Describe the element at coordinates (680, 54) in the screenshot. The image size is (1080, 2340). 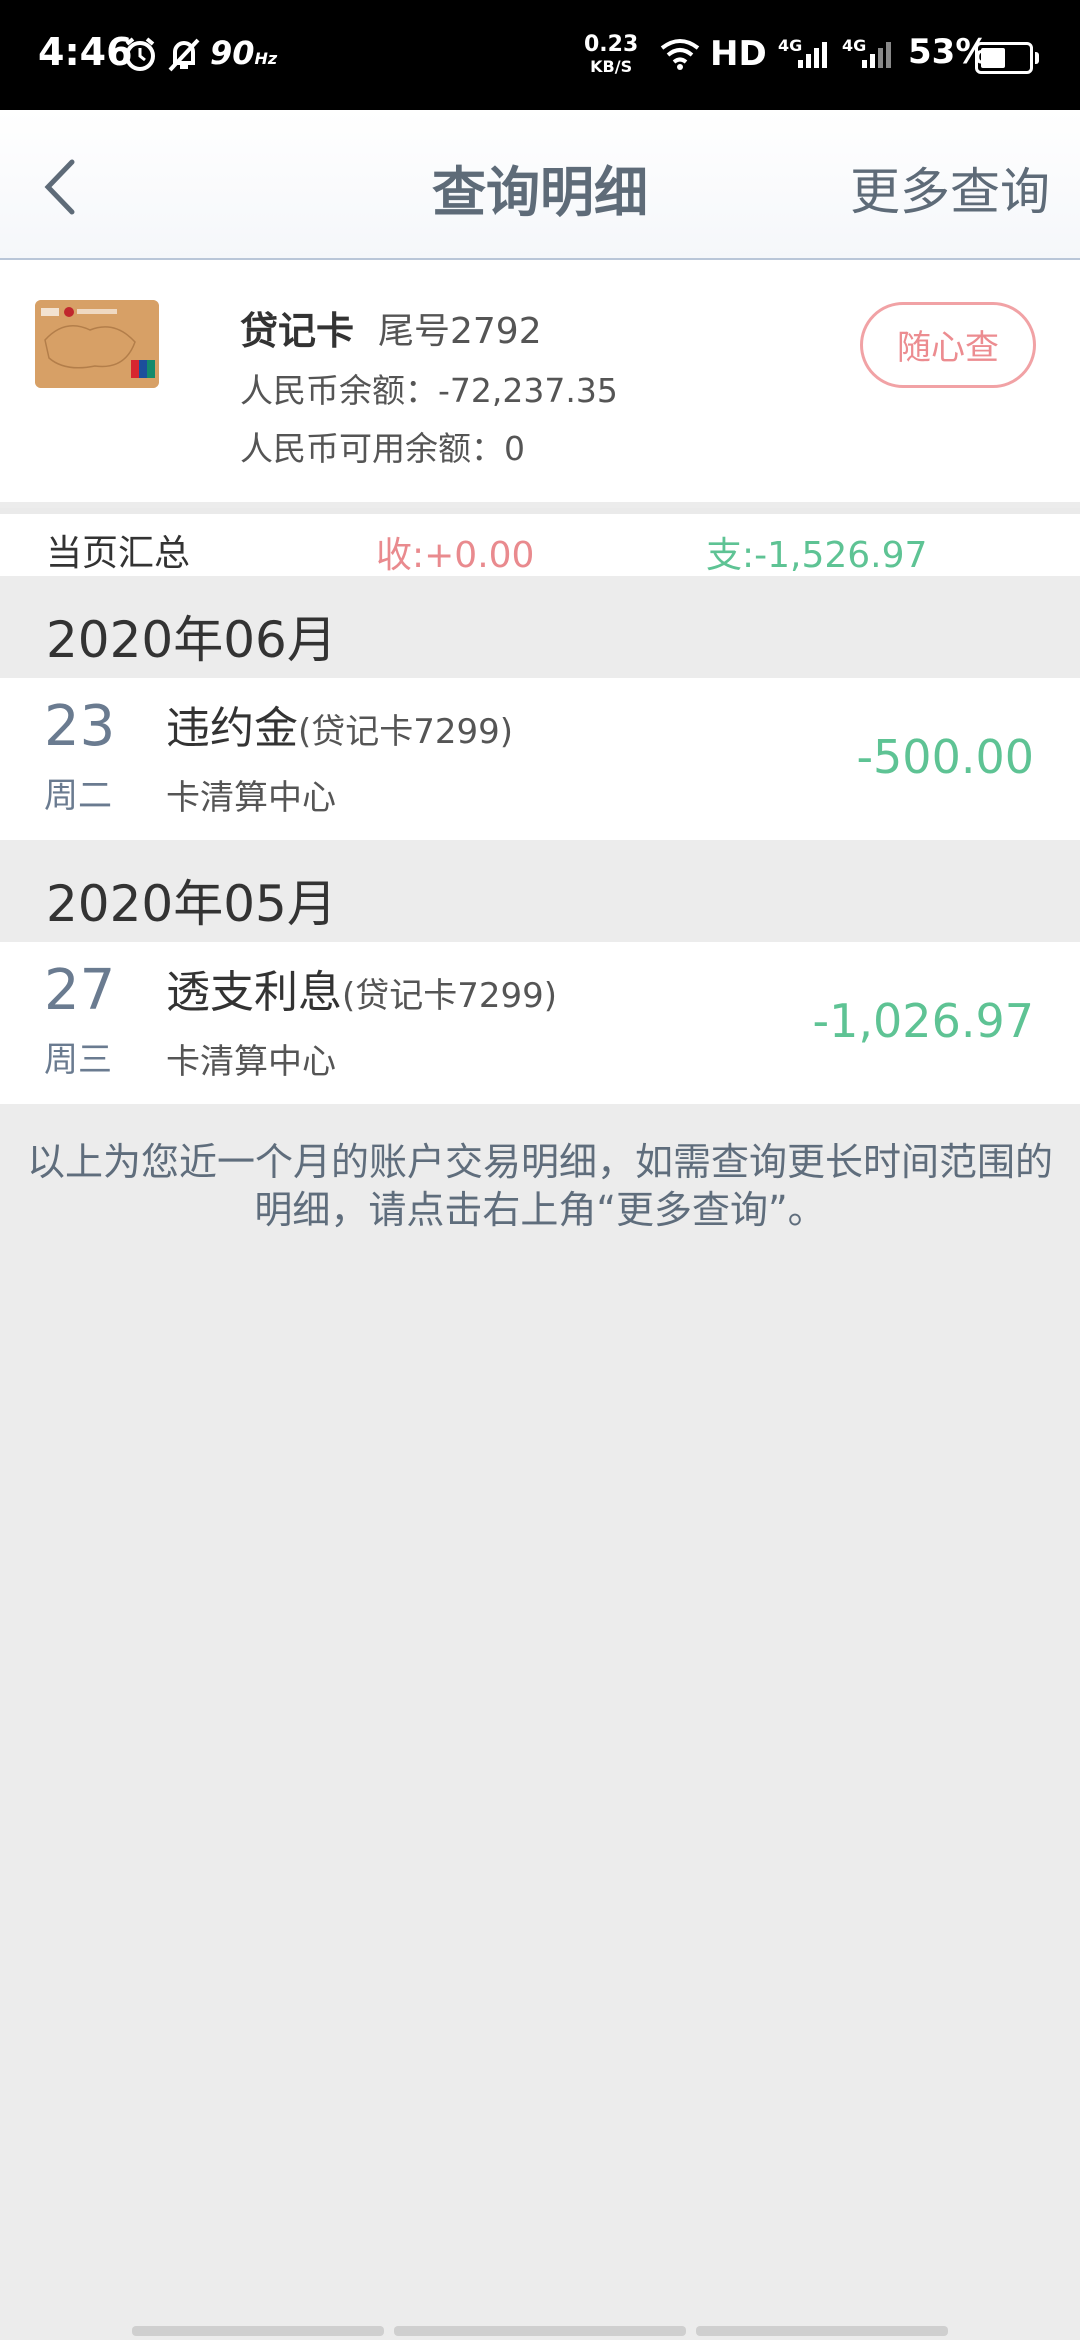
I see `wifi-icon` at that location.